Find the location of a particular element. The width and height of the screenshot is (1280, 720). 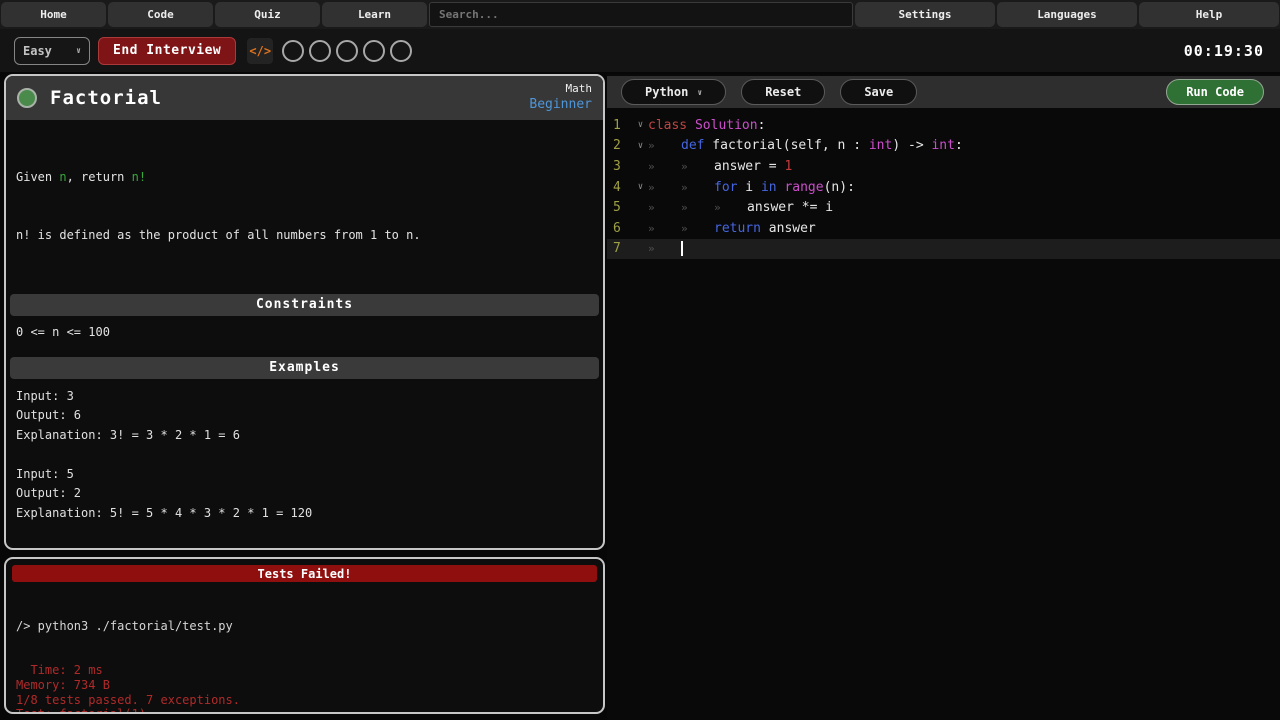

language-value: Python is located at coordinates (667, 92).